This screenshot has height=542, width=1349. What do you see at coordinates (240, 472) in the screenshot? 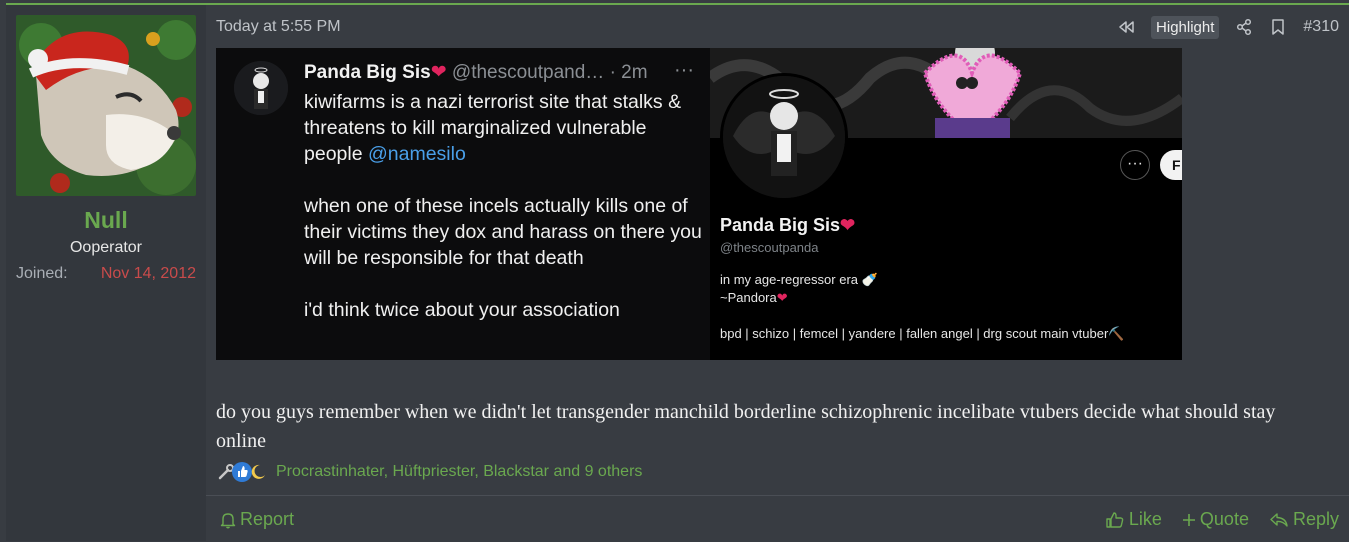
I see `reaction-icons` at bounding box center [240, 472].